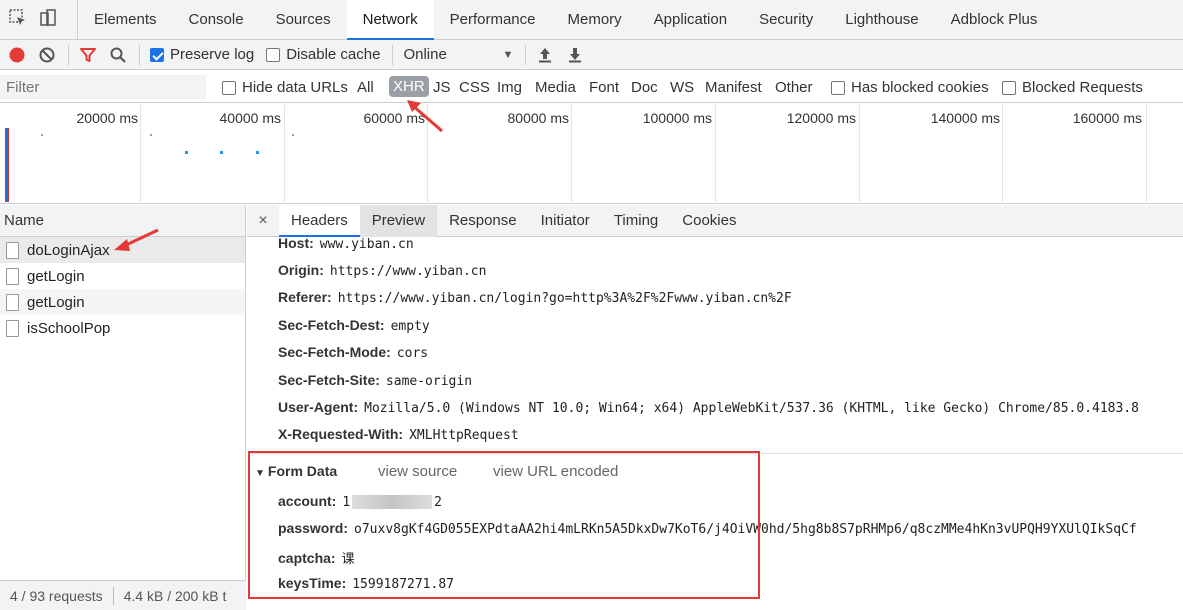  What do you see at coordinates (604, 87) in the screenshot?
I see `filter-type-font: Font` at bounding box center [604, 87].